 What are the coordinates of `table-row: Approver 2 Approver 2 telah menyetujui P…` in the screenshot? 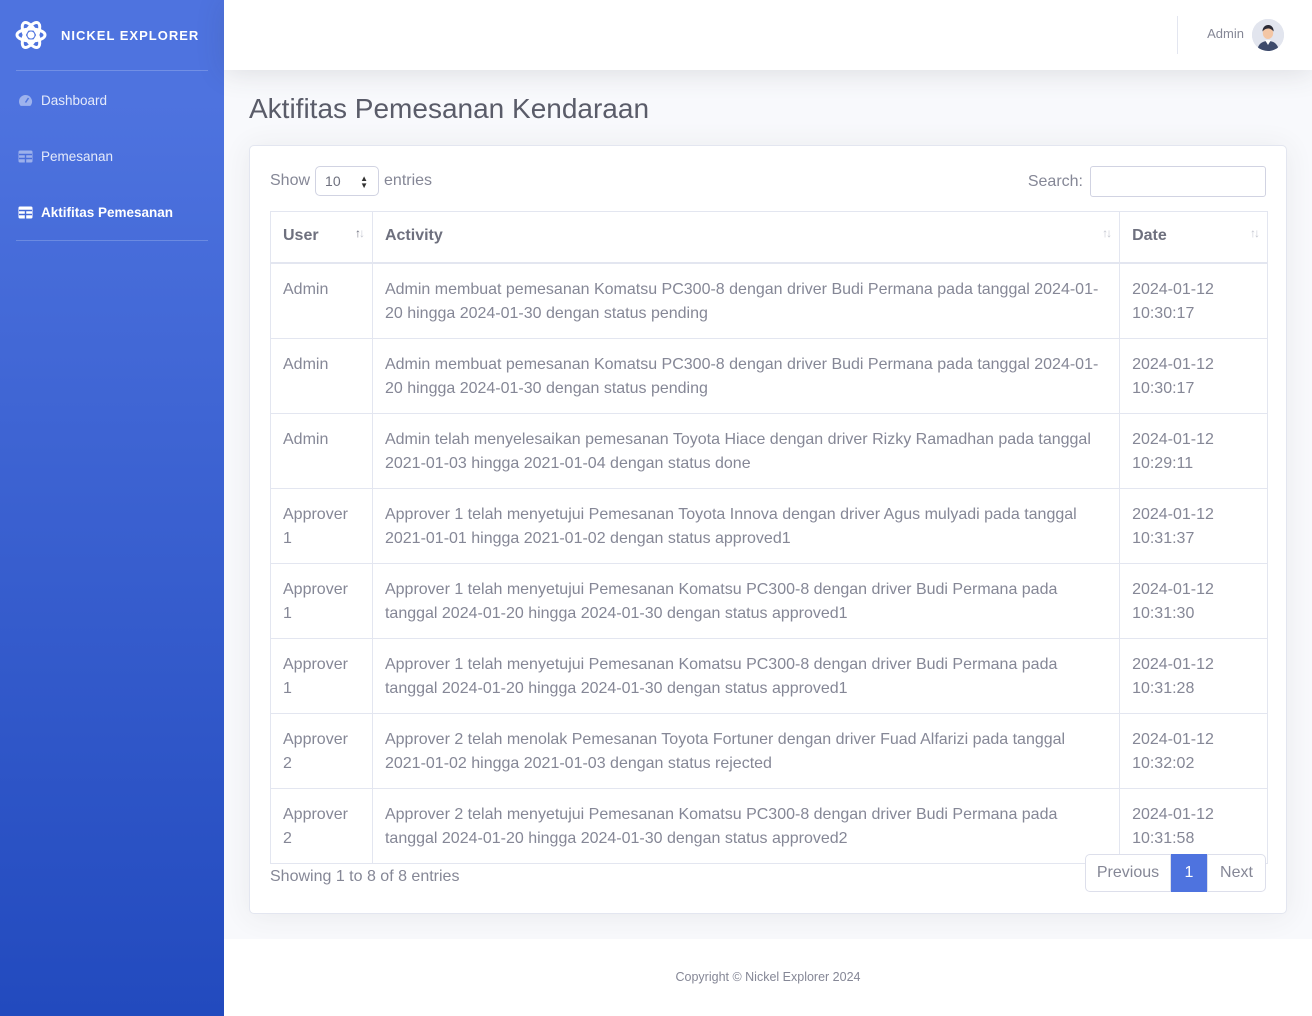 It's located at (769, 825).